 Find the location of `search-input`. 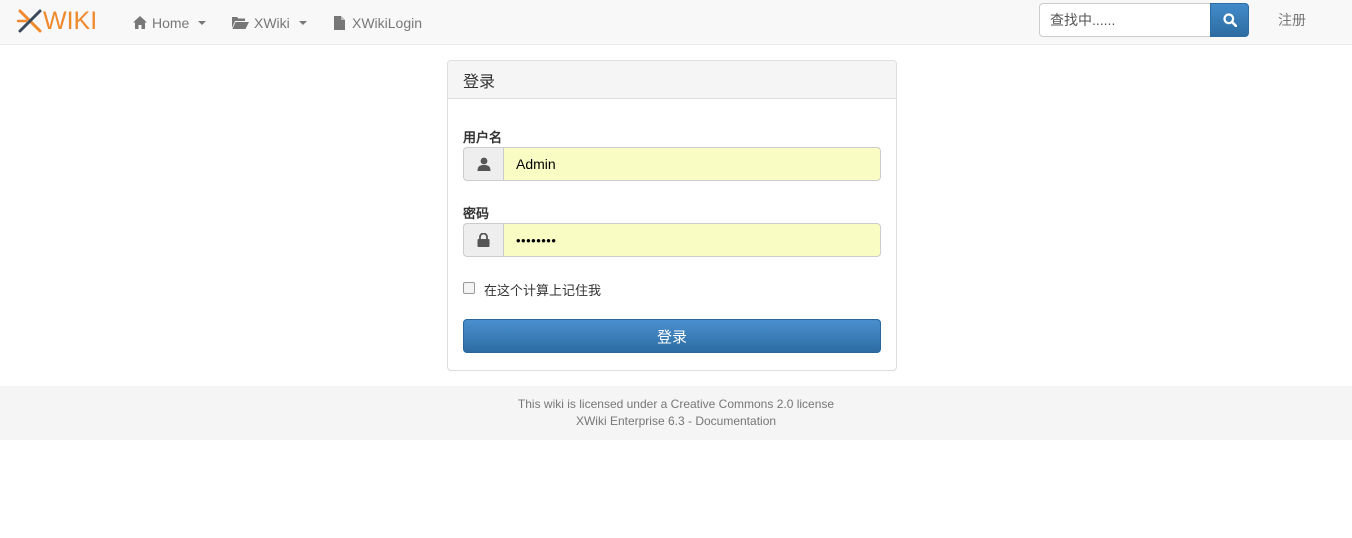

search-input is located at coordinates (1124, 20).